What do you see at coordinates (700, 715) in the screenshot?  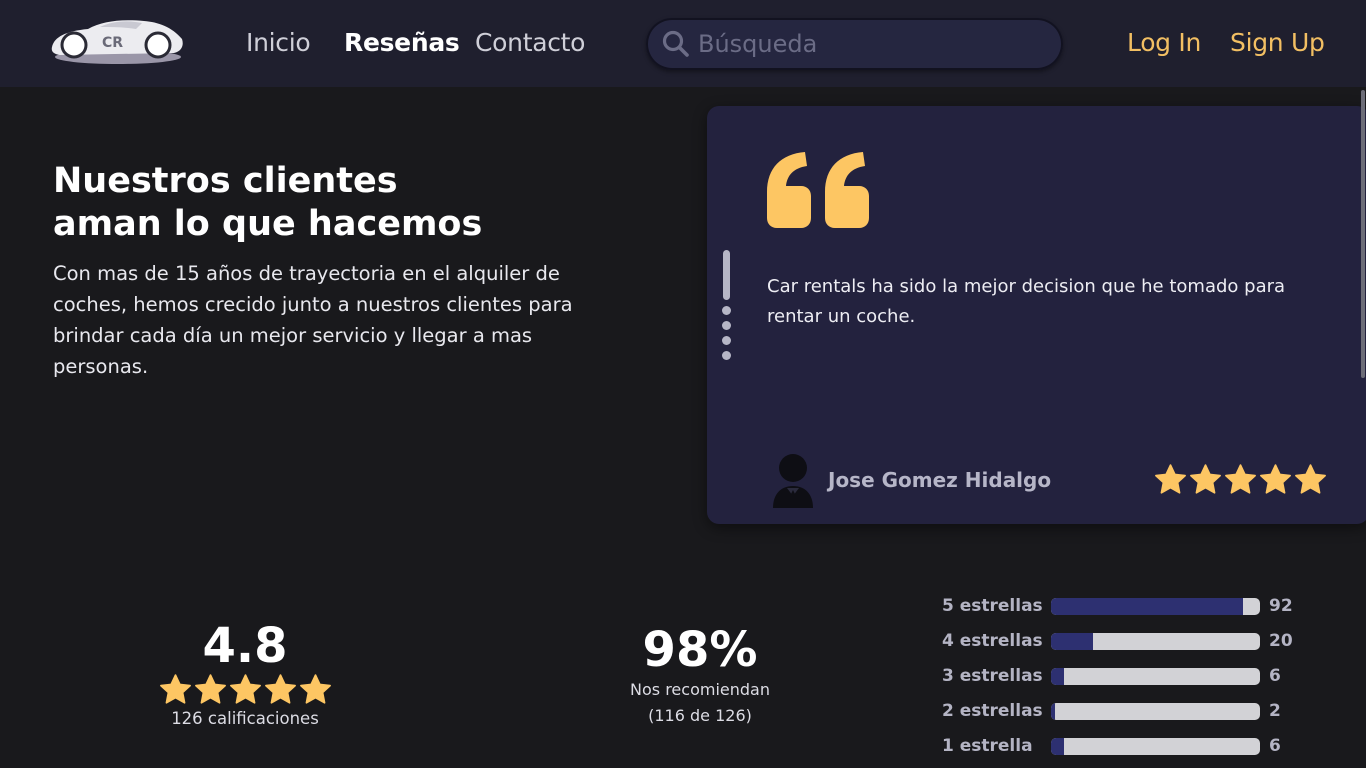 I see `recommend-detail: (116 de 126)` at bounding box center [700, 715].